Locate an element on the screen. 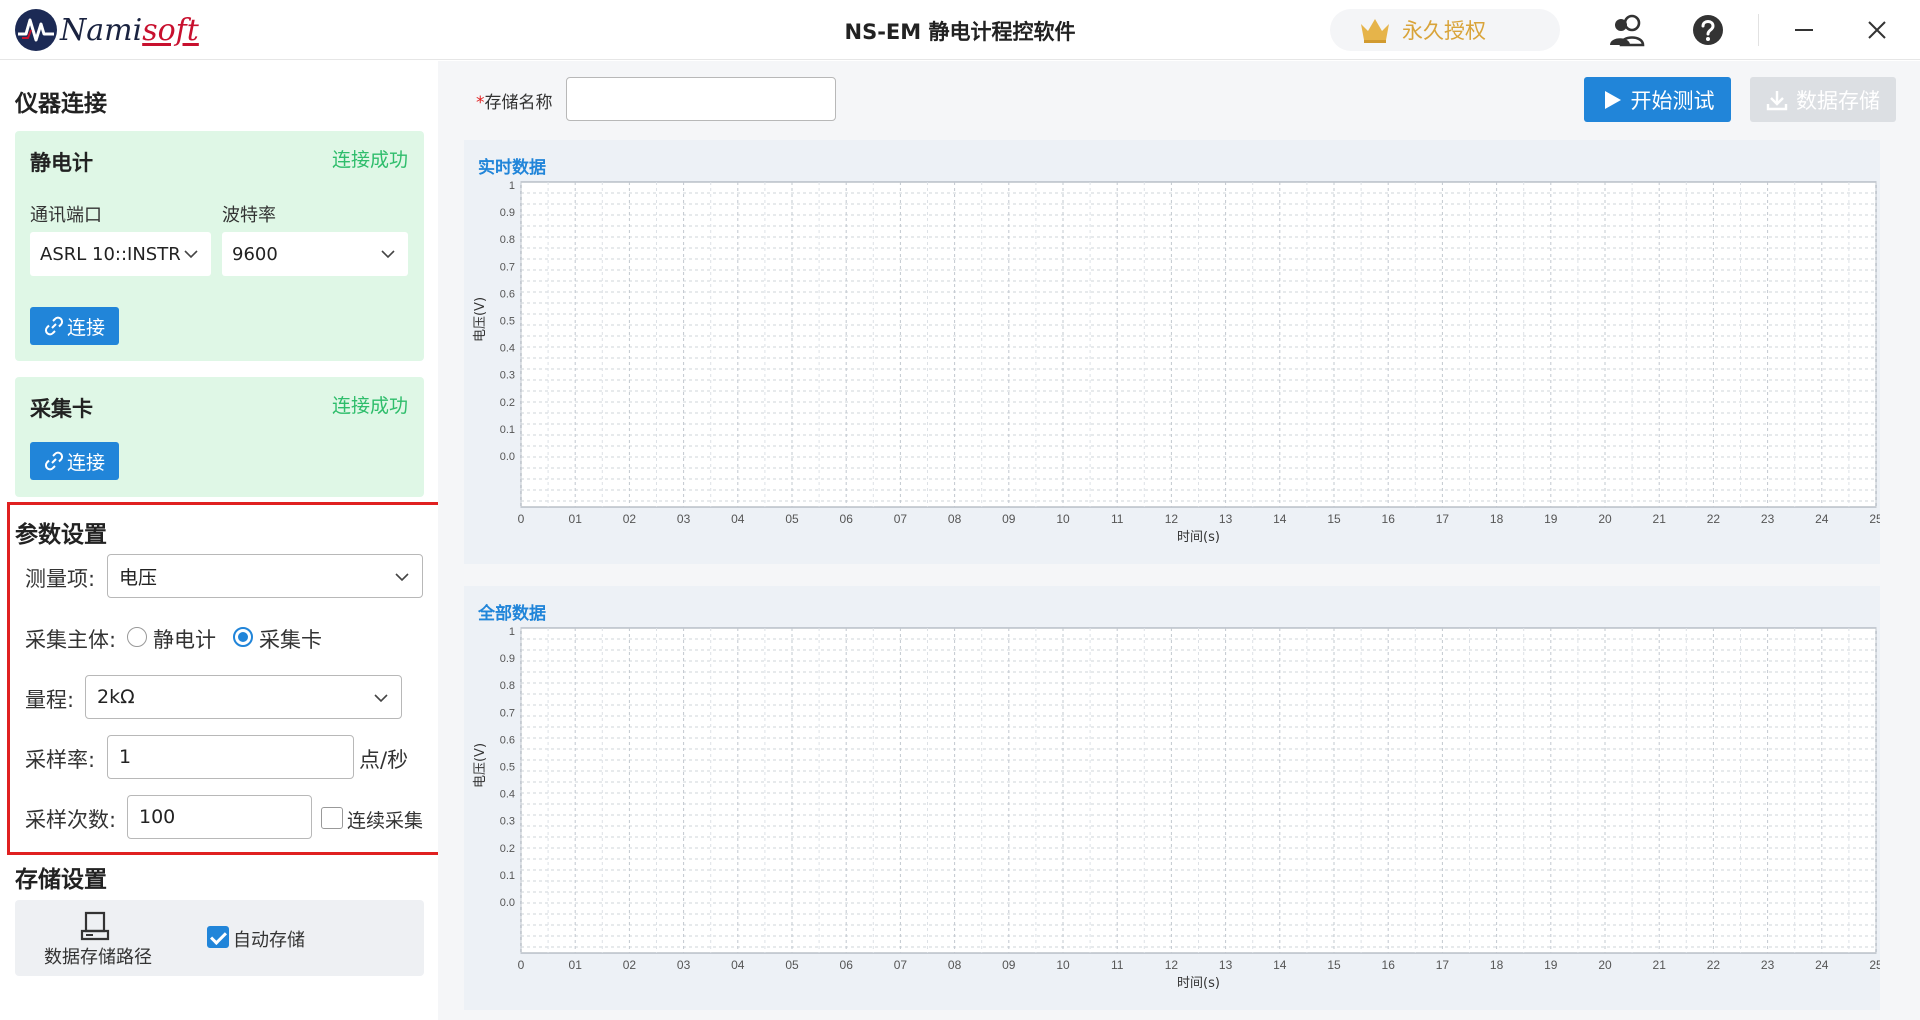  port-select: ASRL 10::INSTR is located at coordinates (120, 254).